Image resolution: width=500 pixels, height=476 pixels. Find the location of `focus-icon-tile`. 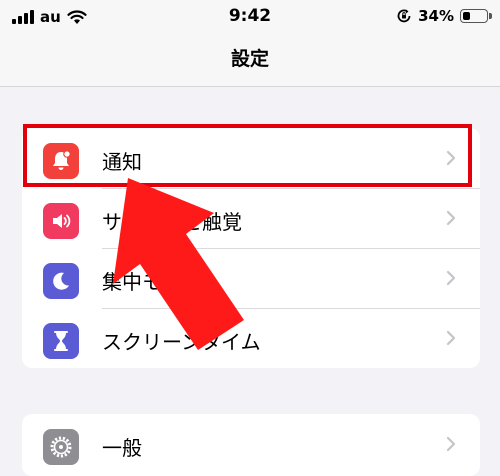

focus-icon-tile is located at coordinates (61, 281).